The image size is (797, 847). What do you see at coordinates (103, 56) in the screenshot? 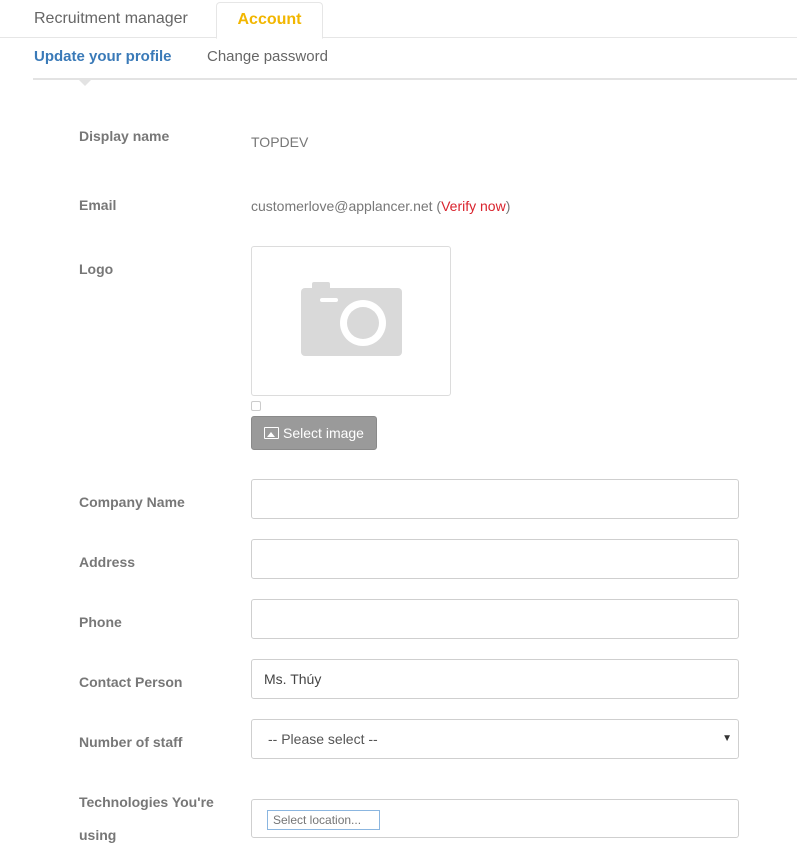
I see `subnav-update-profile: Update your profile` at bounding box center [103, 56].